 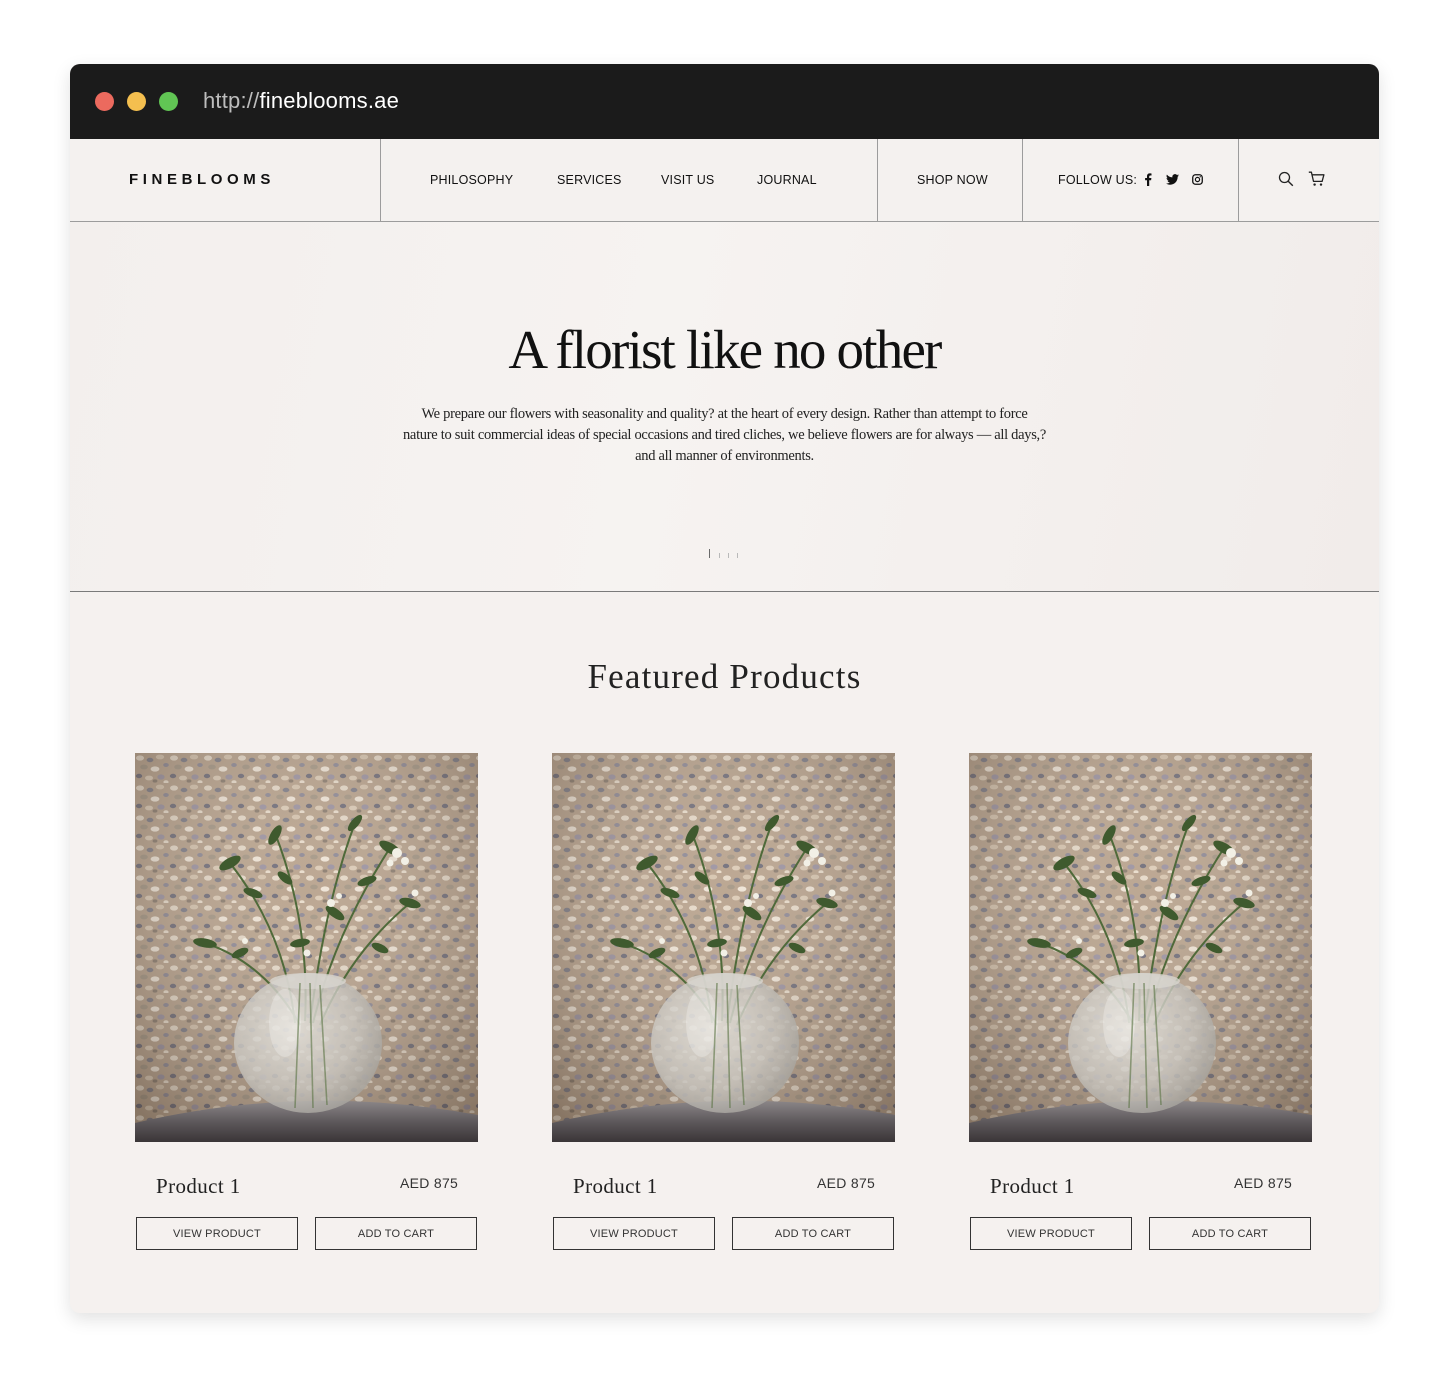 I want to click on site-logo: FINEBLOOMS, so click(x=202, y=179).